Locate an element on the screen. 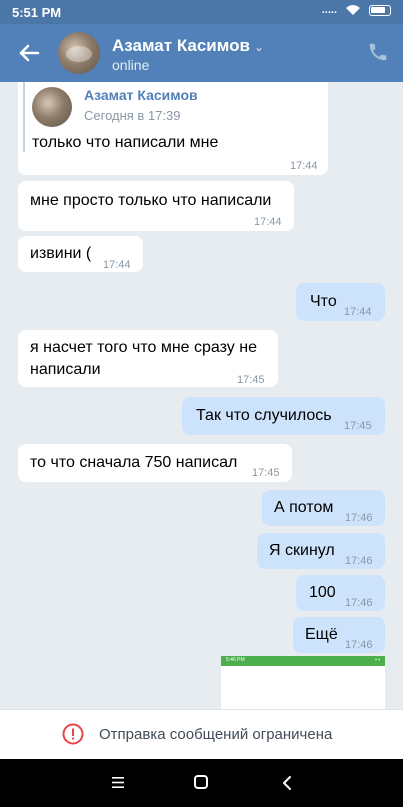 The width and height of the screenshot is (403, 807). status-time: 5:51 PM is located at coordinates (37, 12).